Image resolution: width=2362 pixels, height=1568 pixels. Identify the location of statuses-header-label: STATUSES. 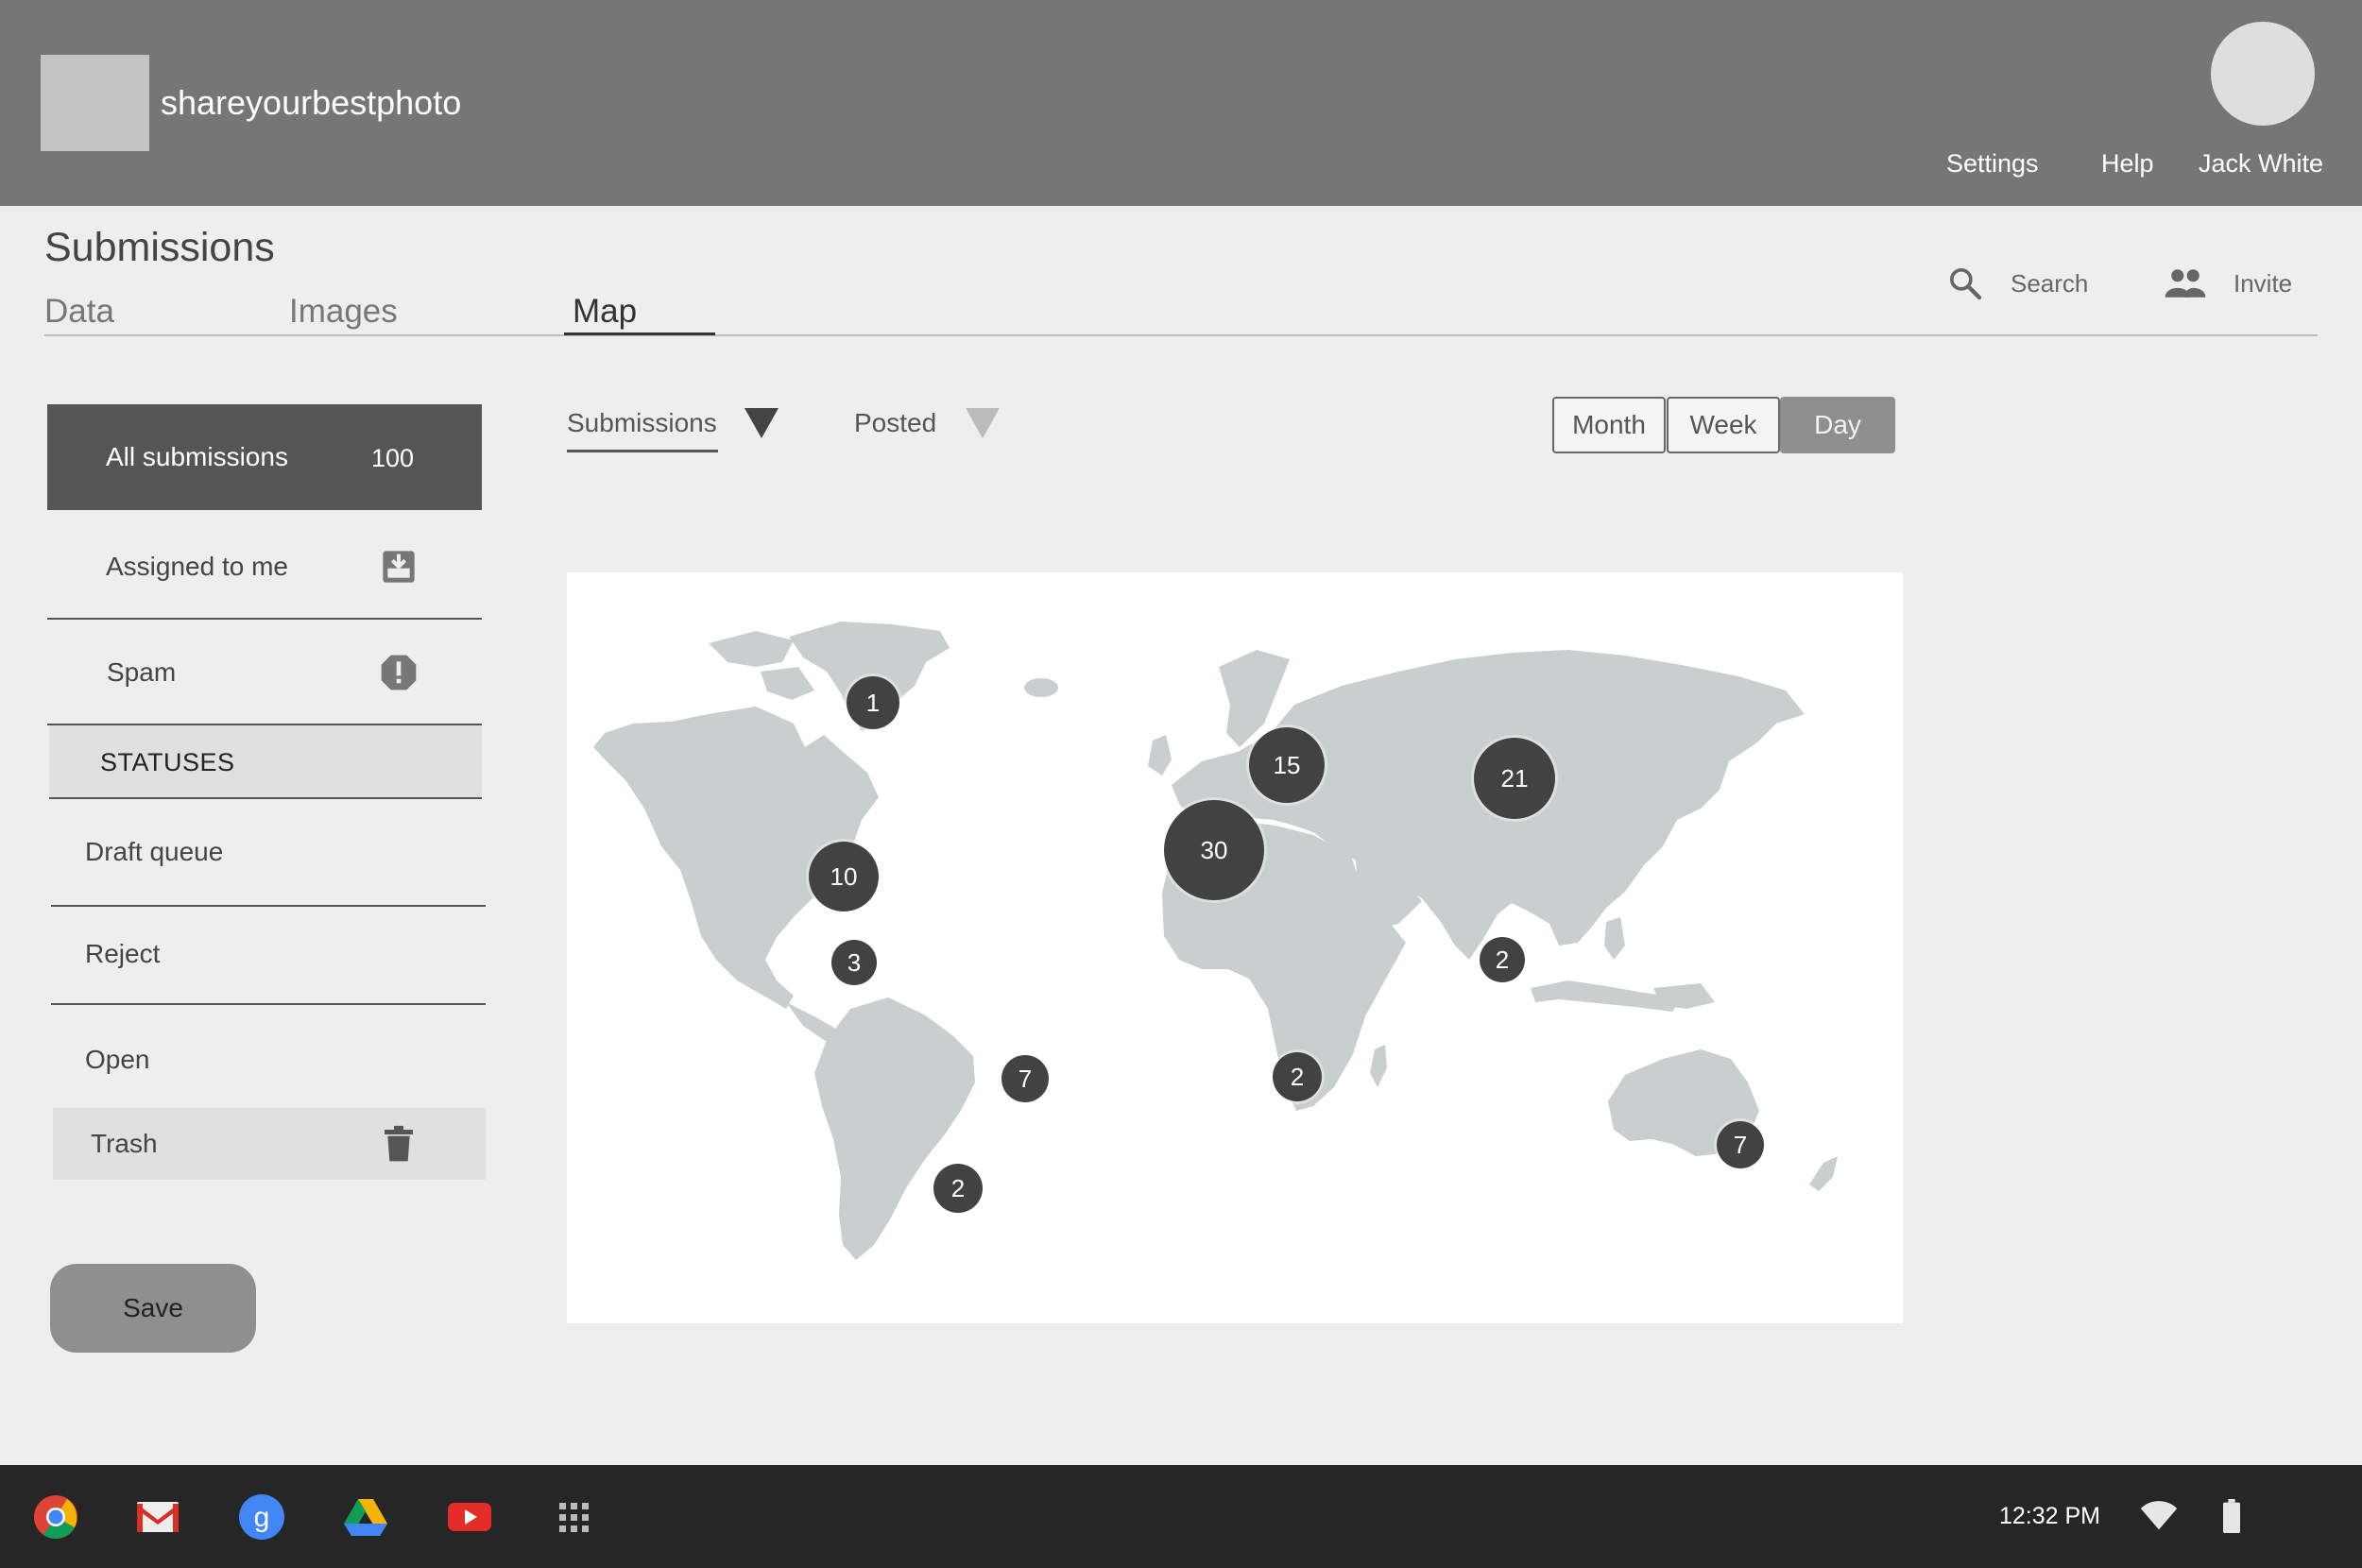
(167, 762).